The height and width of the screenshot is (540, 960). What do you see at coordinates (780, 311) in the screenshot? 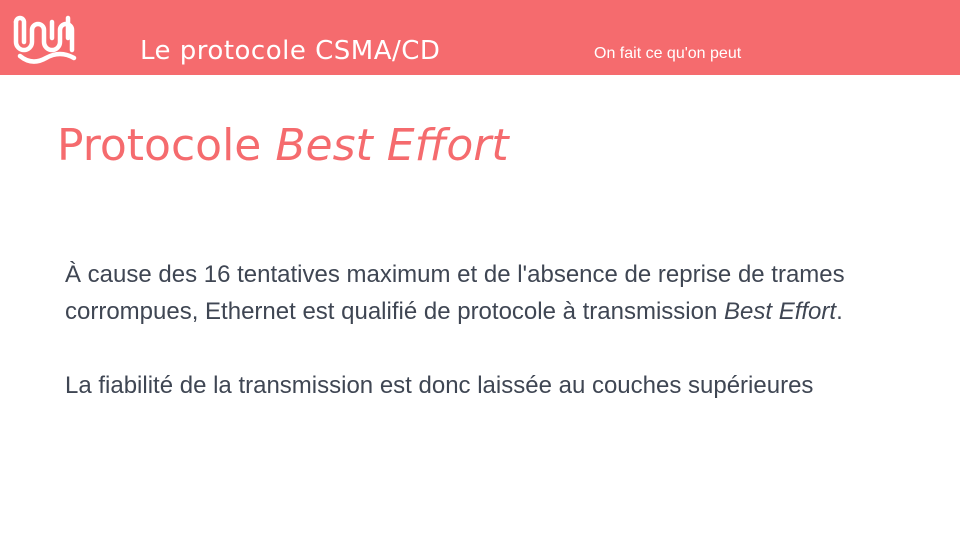
I see `paragraph-emphasis: Best Effort` at bounding box center [780, 311].